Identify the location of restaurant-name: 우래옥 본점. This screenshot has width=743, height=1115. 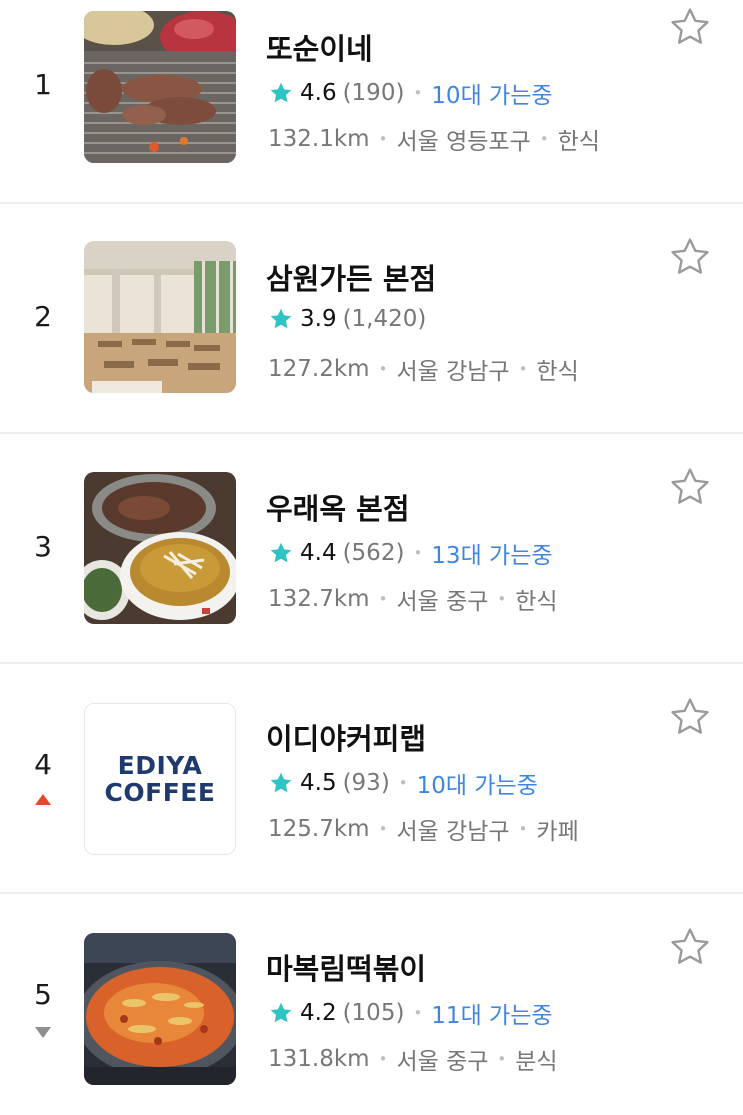
(338, 507).